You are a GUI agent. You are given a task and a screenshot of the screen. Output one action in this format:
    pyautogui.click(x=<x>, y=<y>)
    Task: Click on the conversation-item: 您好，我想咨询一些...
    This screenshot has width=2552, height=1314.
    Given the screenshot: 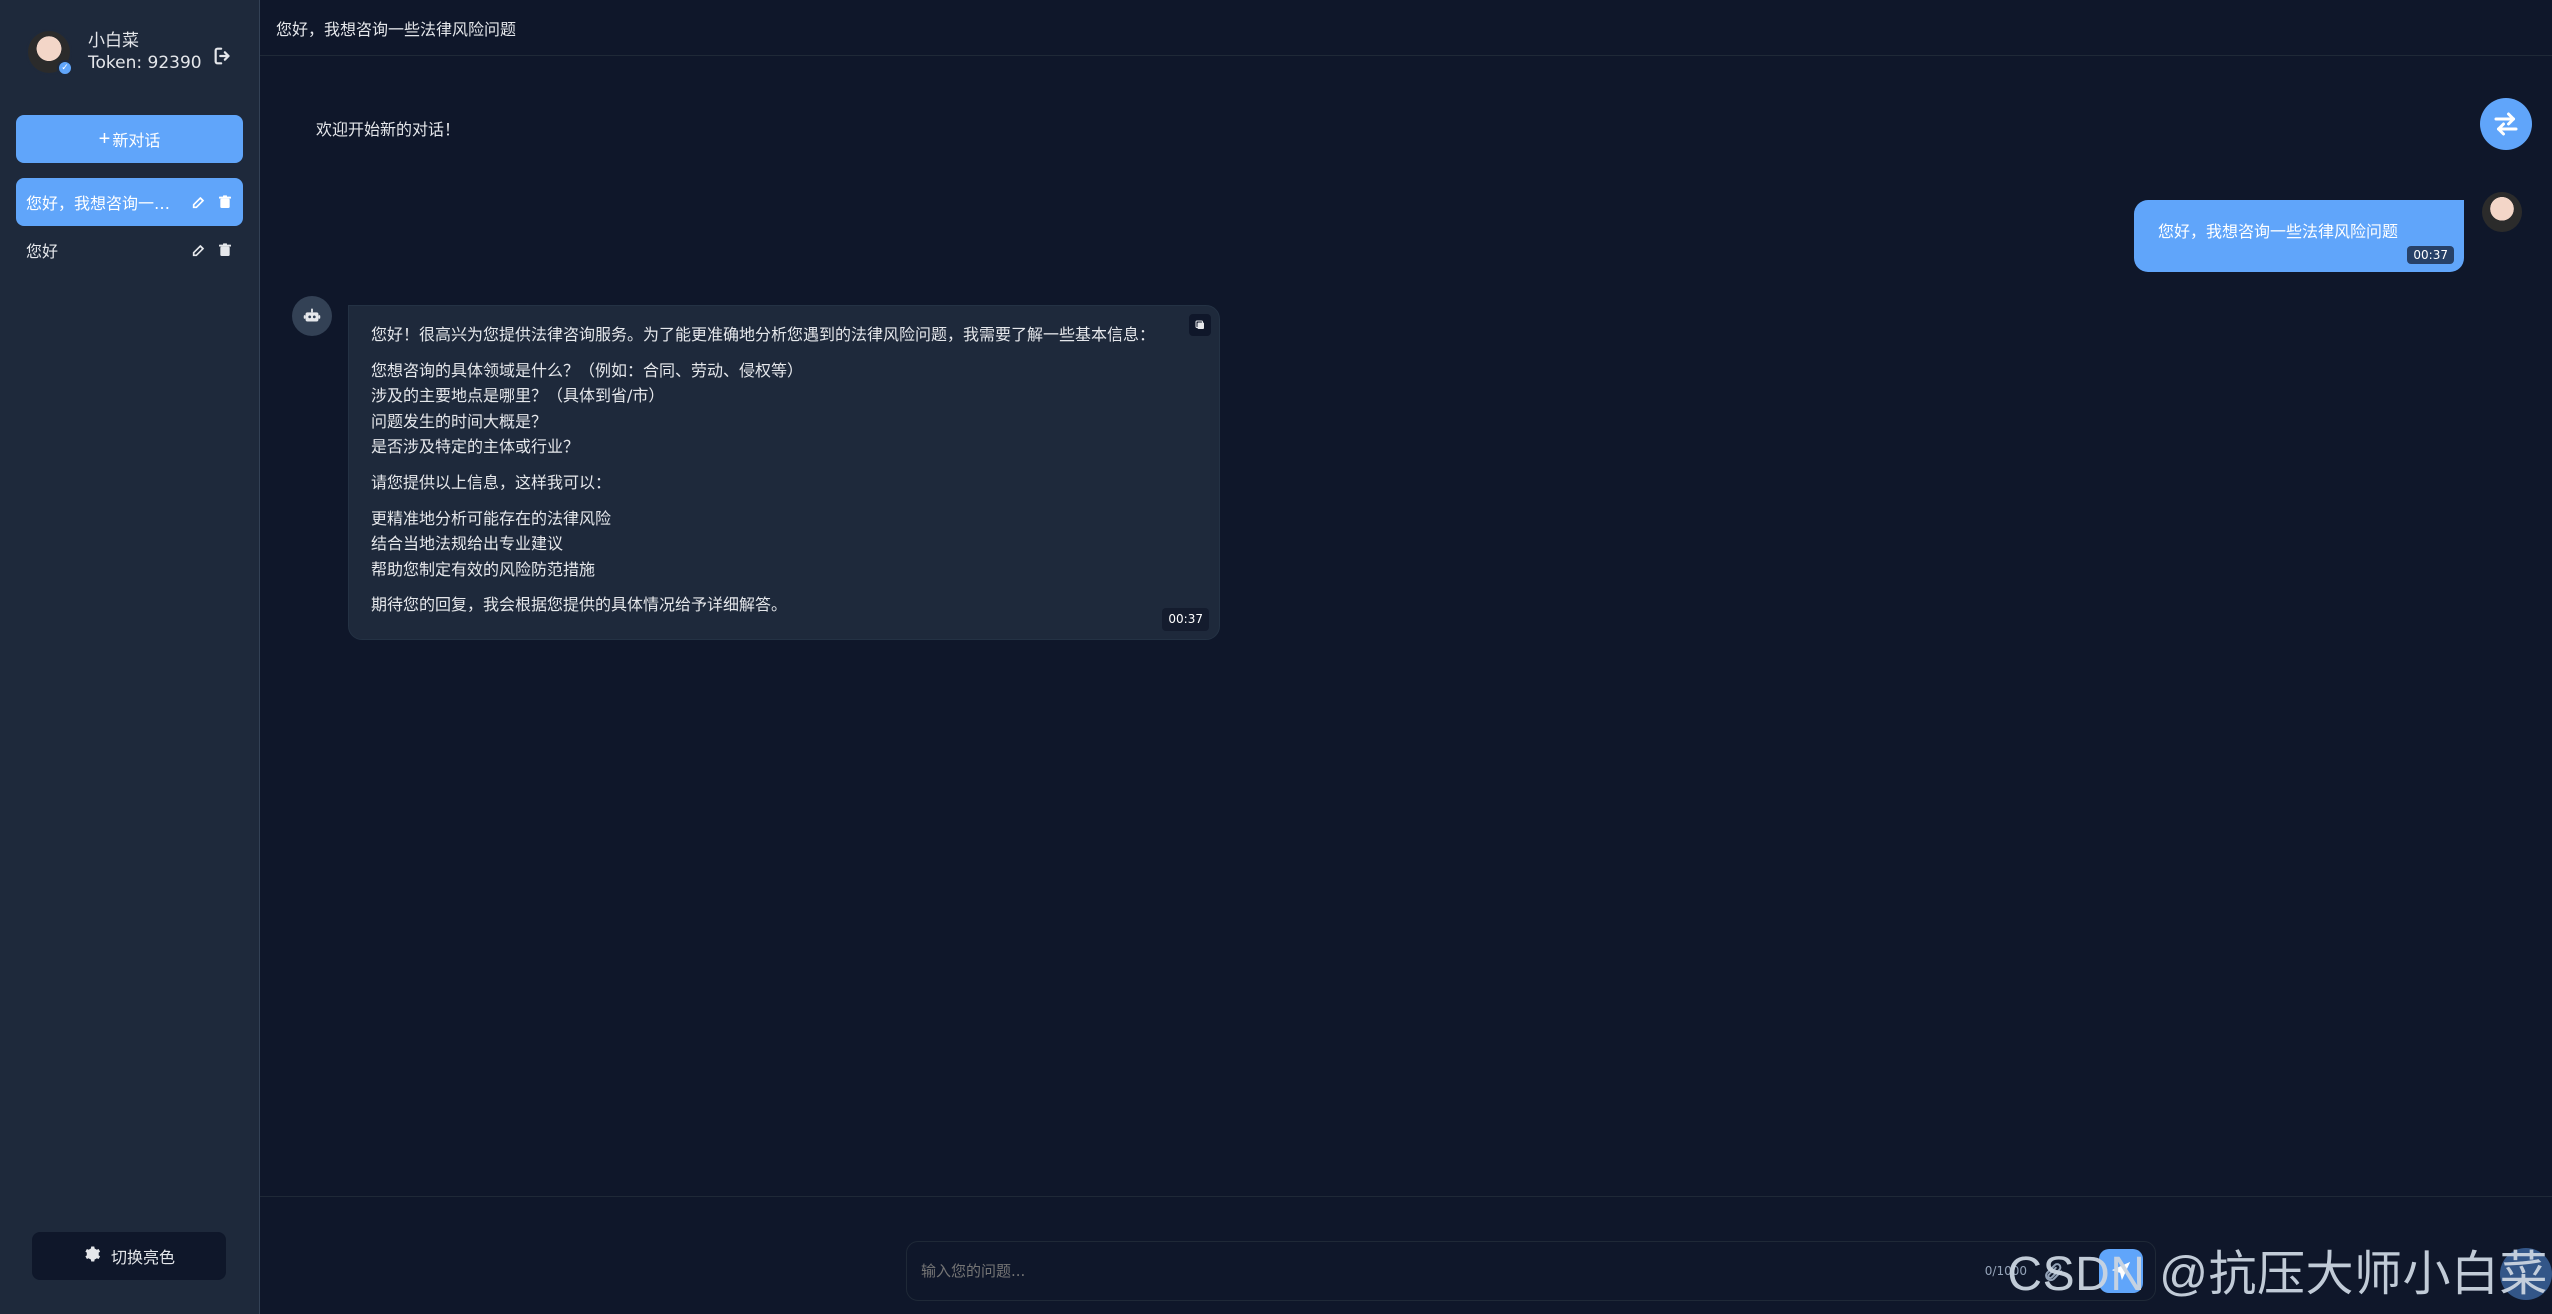 What is the action you would take?
    pyautogui.click(x=129, y=202)
    